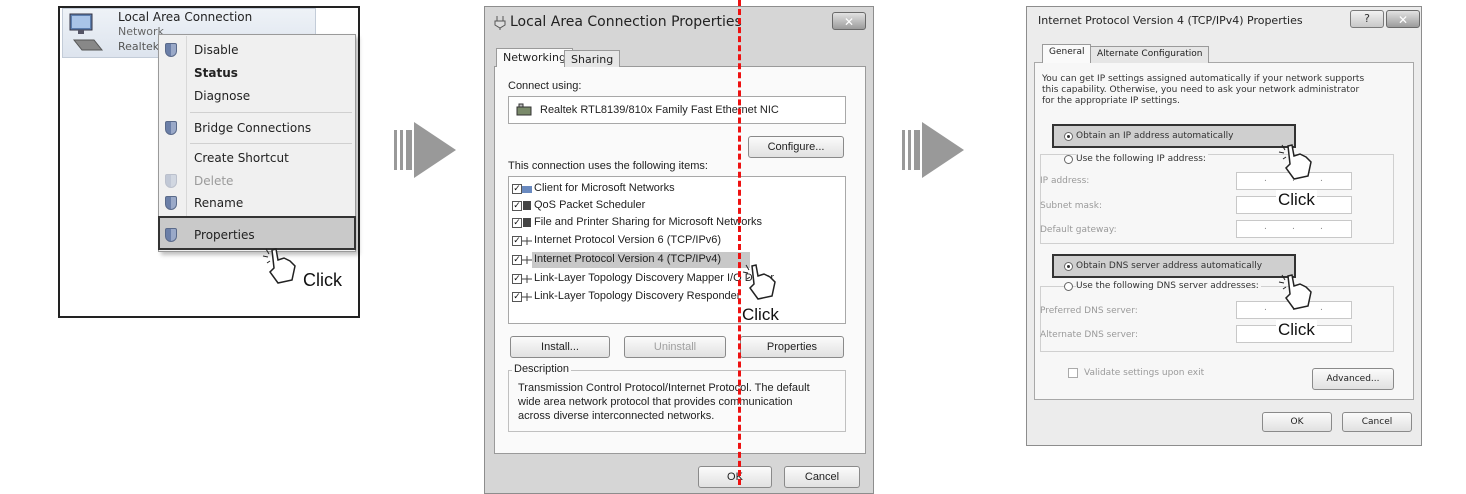 The width and height of the screenshot is (1466, 494). Describe the element at coordinates (139, 46) in the screenshot. I see `adapter-short-name: Realtek` at that location.